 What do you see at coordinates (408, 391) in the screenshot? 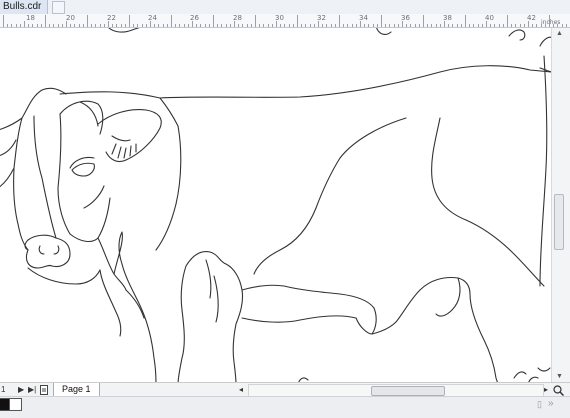
I see `horizontal-scroll-thumb` at bounding box center [408, 391].